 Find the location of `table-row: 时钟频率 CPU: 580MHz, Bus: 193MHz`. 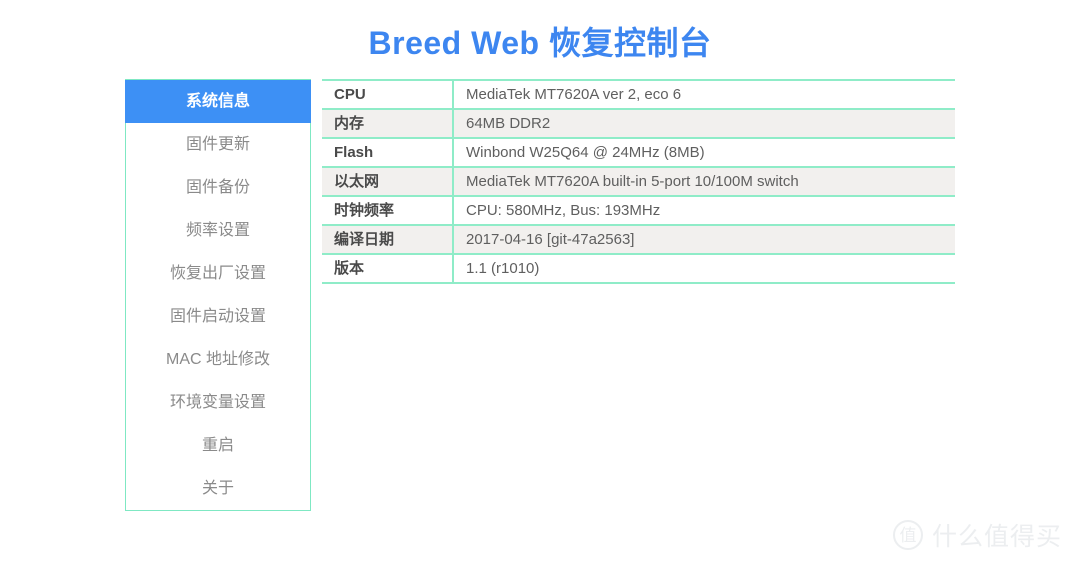

table-row: 时钟频率 CPU: 580MHz, Bus: 193MHz is located at coordinates (638, 210).